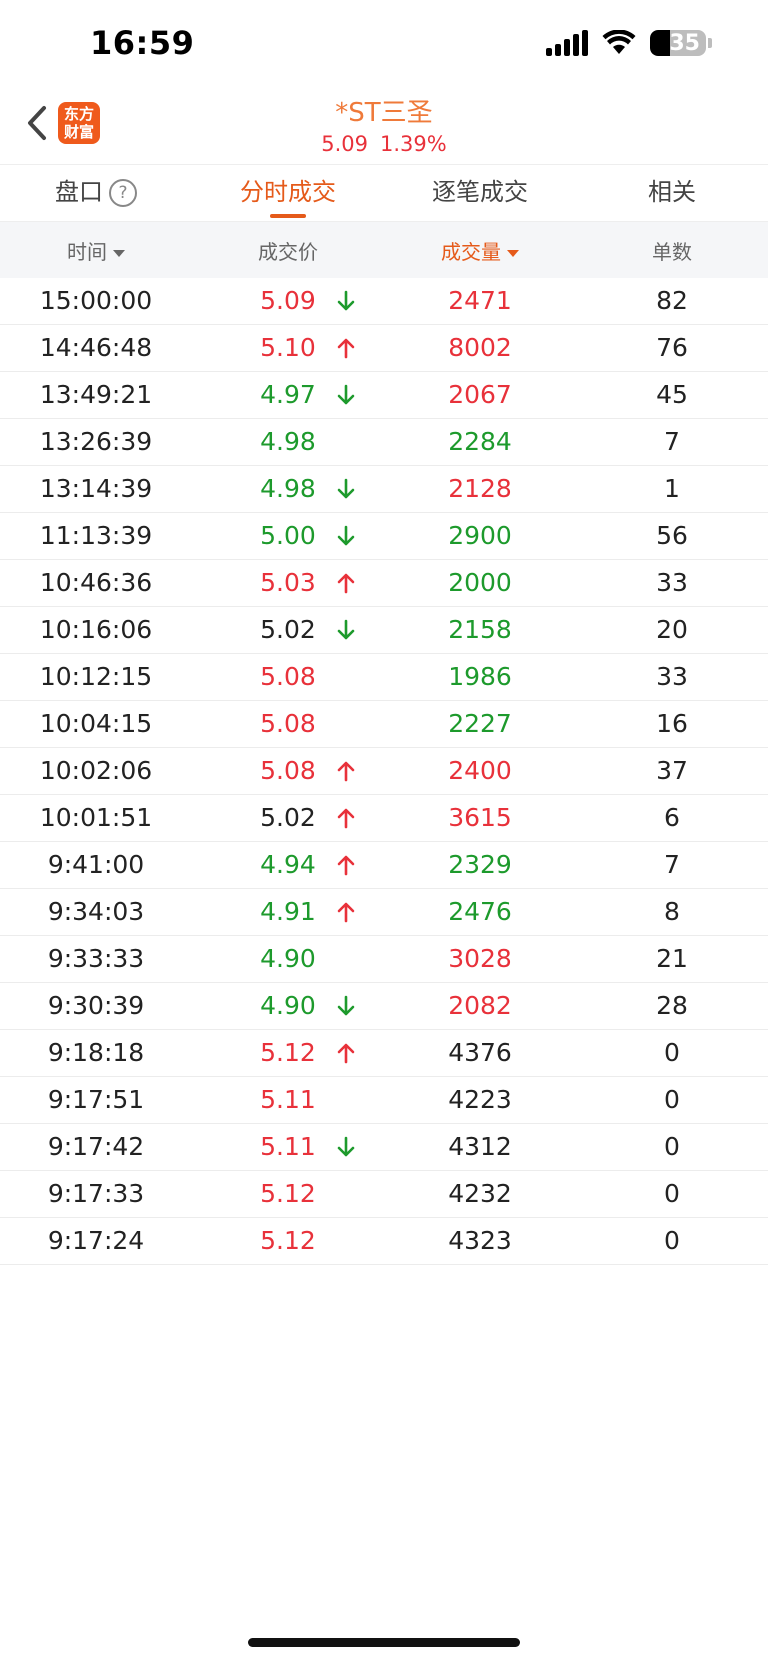 The height and width of the screenshot is (1662, 768). Describe the element at coordinates (384, 45) in the screenshot. I see `status-bar: 16:59 35` at that location.